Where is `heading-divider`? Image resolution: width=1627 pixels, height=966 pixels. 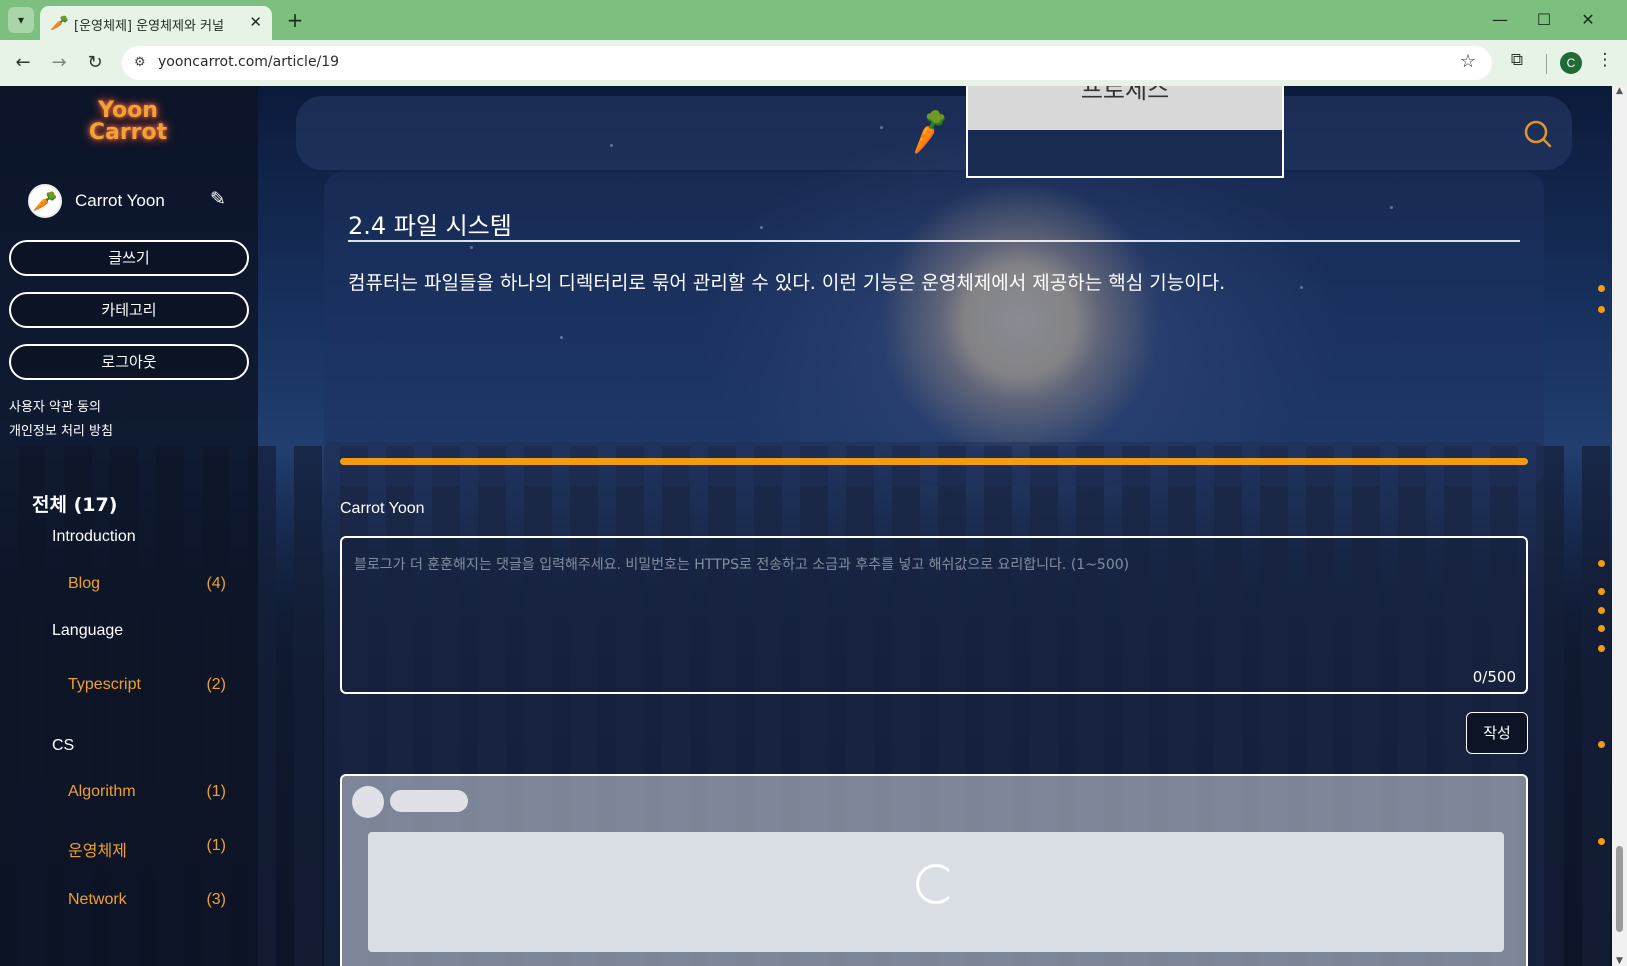
heading-divider is located at coordinates (934, 241).